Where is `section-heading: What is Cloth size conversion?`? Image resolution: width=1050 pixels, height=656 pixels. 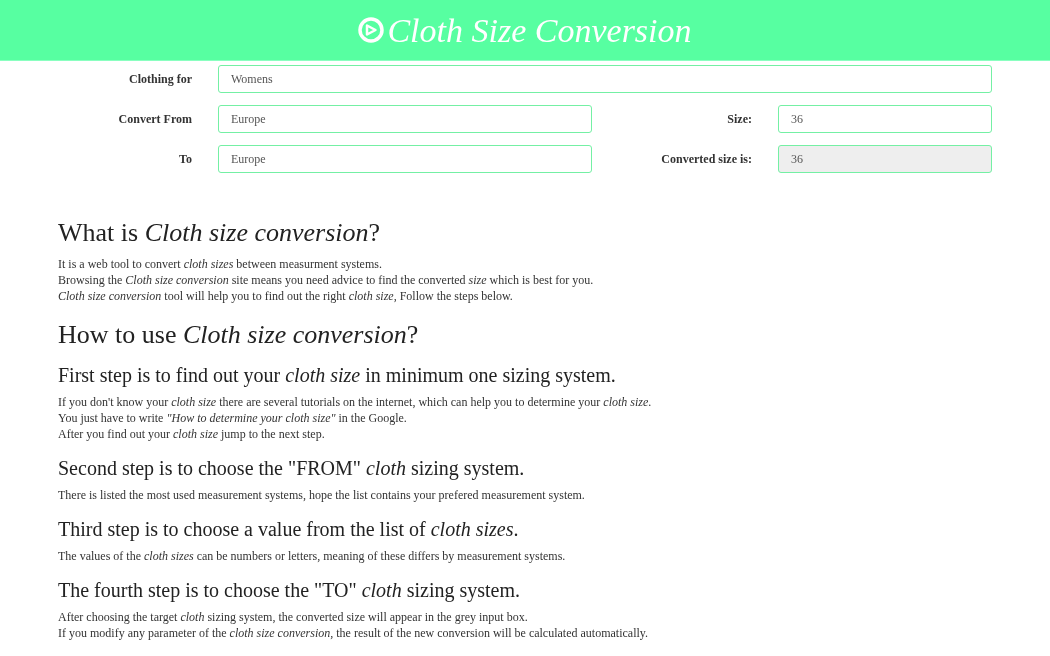 section-heading: What is Cloth size conversion? is located at coordinates (220, 233).